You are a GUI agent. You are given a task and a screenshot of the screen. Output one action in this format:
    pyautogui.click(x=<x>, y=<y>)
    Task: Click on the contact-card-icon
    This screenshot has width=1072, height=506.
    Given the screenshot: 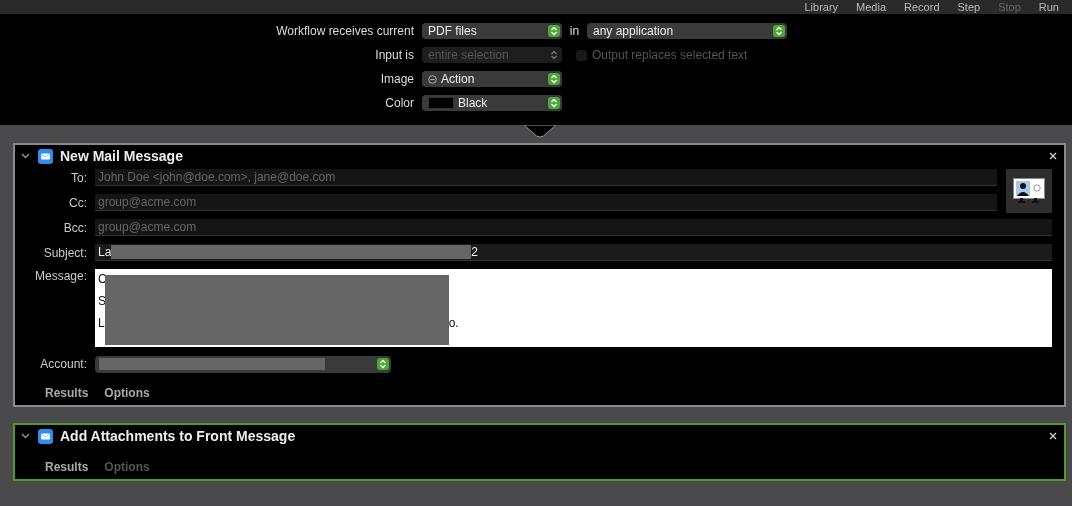 What is the action you would take?
    pyautogui.click(x=1029, y=191)
    